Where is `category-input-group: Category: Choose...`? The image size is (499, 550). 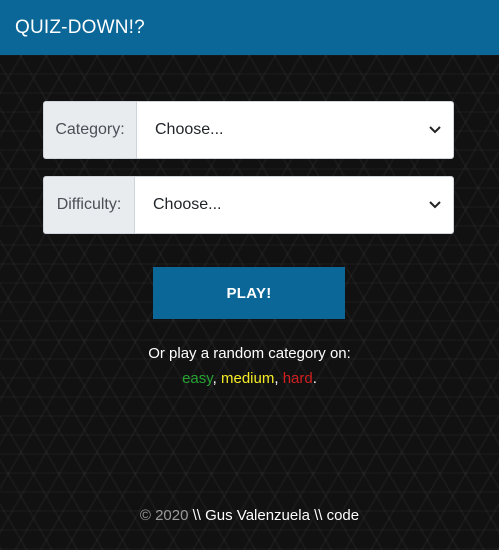
category-input-group: Category: Choose... is located at coordinates (248, 130).